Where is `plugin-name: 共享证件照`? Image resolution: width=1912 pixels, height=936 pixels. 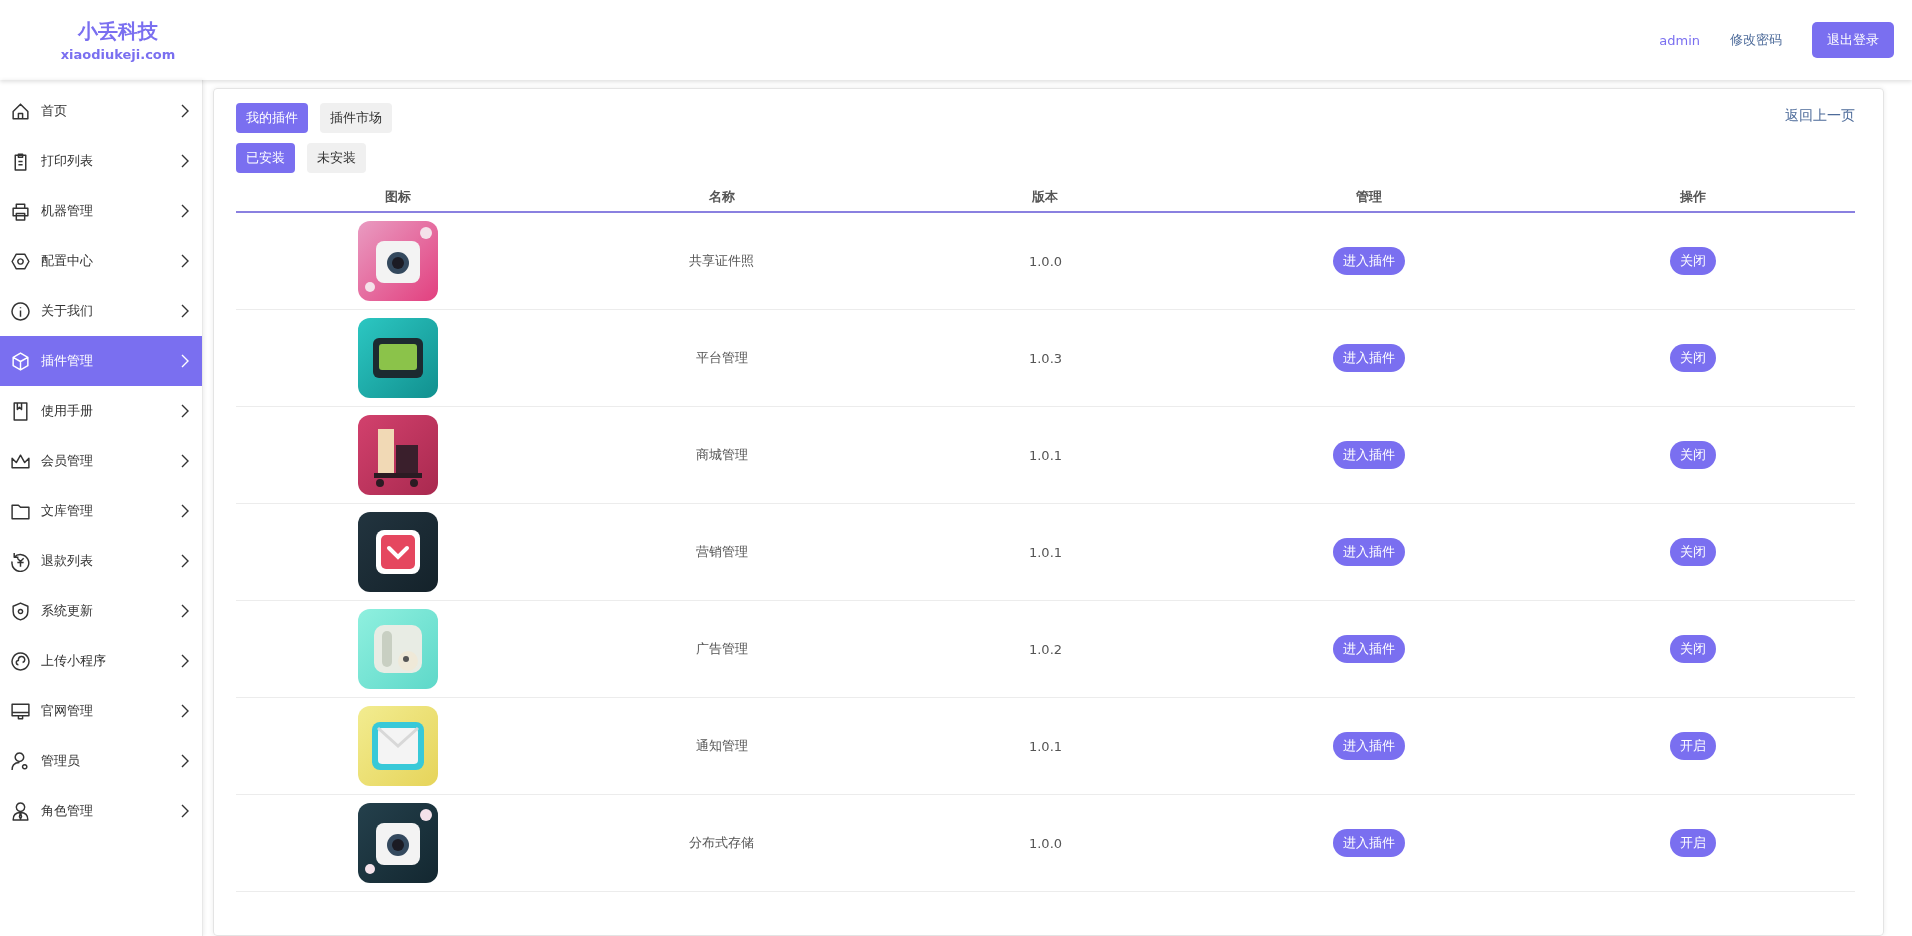
plugin-name: 共享证件照 is located at coordinates (722, 261).